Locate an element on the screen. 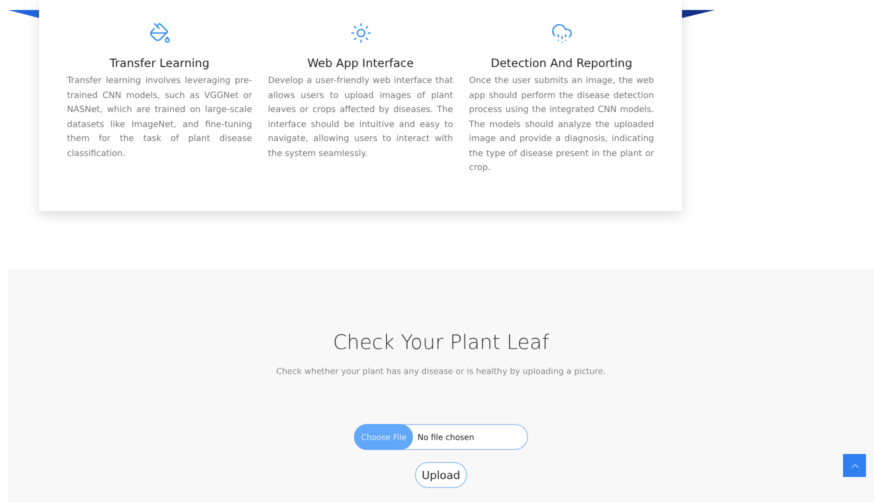 The height and width of the screenshot is (502, 874). paint-bucket-icon is located at coordinates (159, 33).